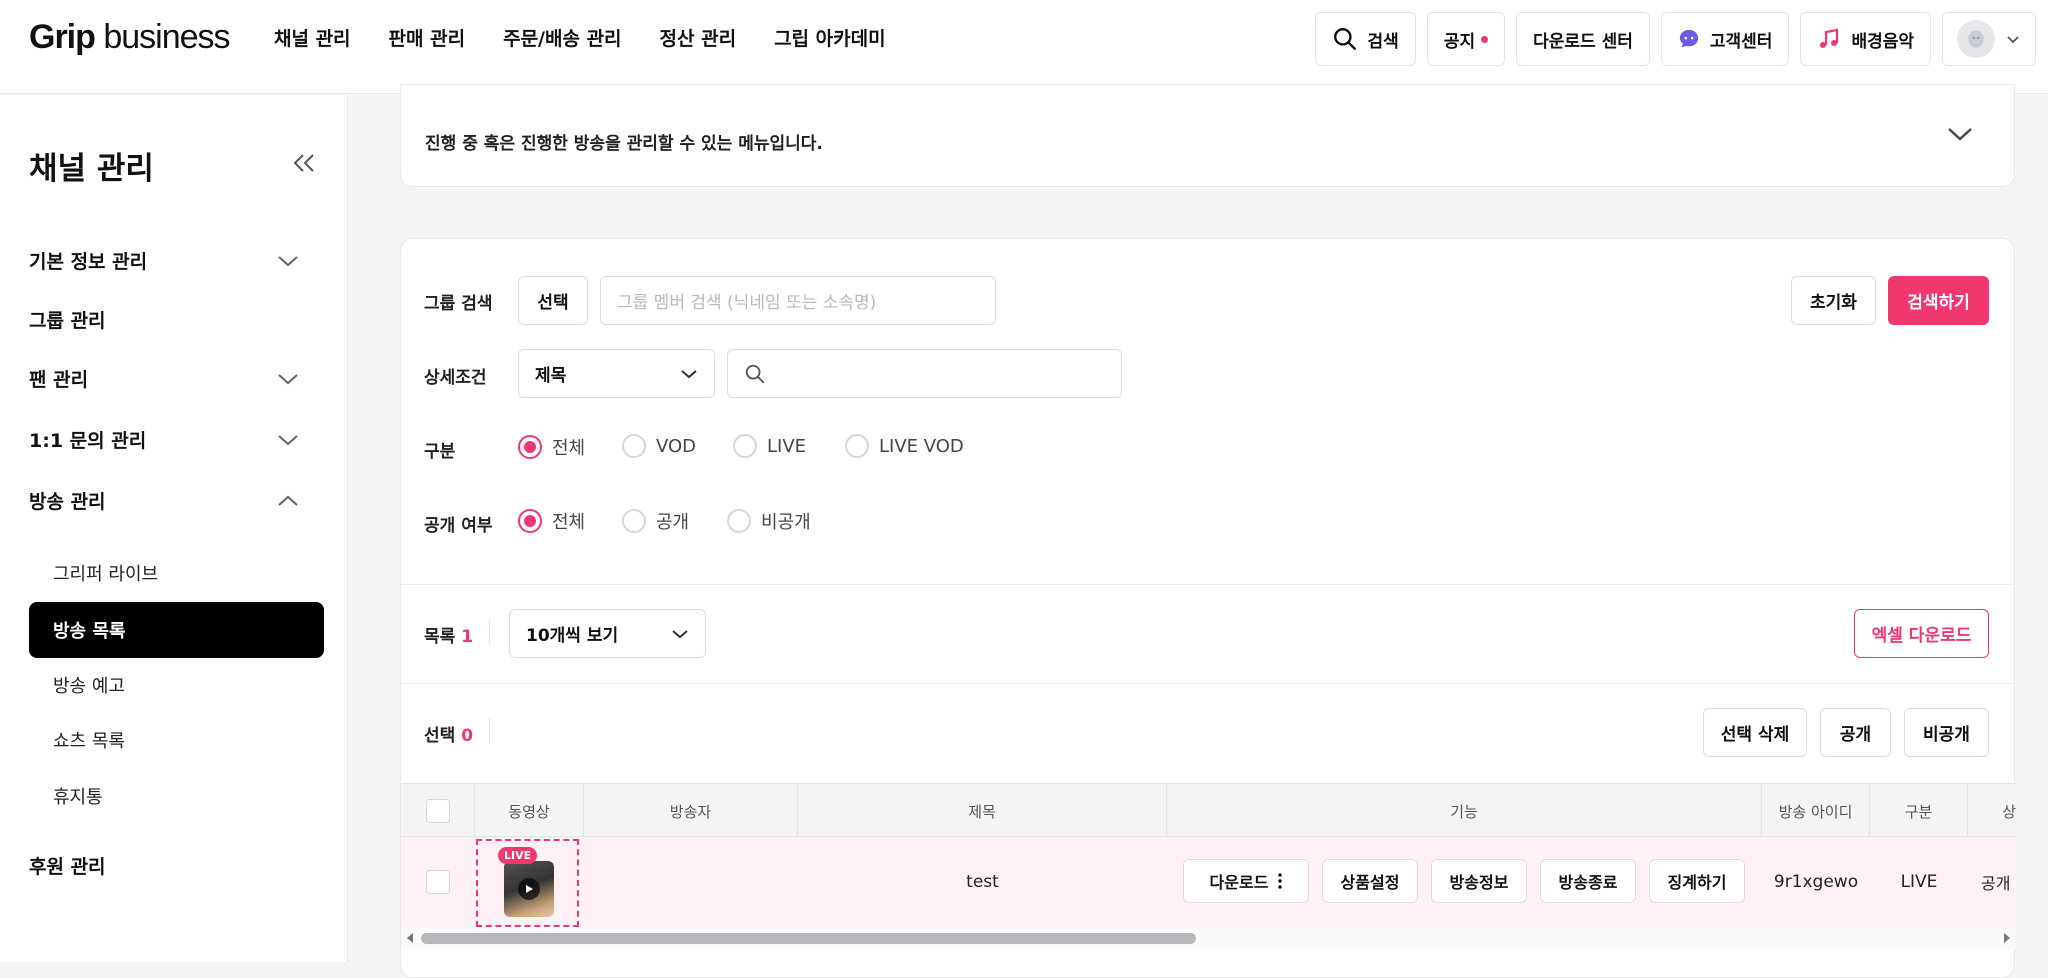 This screenshot has height=978, width=2048. What do you see at coordinates (288, 500) in the screenshot?
I see `chevron-up-icon` at bounding box center [288, 500].